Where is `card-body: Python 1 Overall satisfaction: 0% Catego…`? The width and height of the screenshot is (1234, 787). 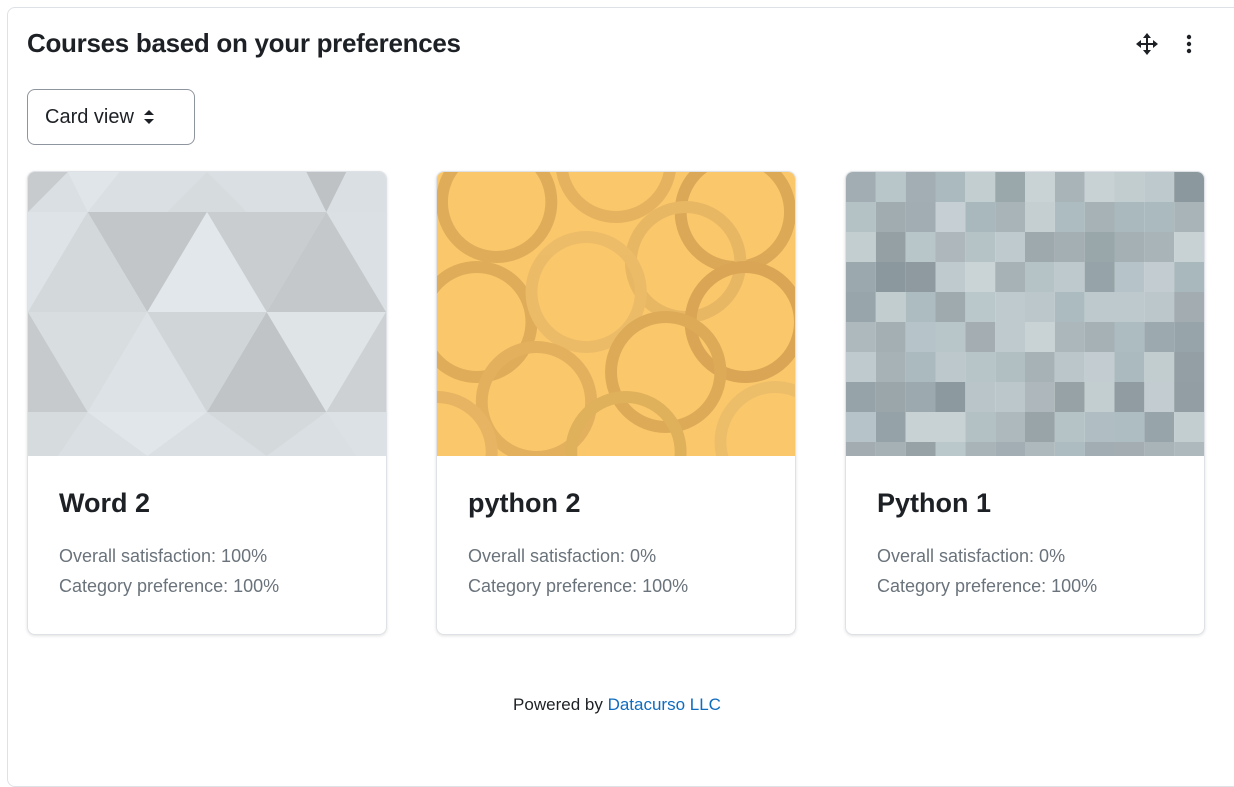 card-body: Python 1 Overall satisfaction: 0% Catego… is located at coordinates (1025, 528).